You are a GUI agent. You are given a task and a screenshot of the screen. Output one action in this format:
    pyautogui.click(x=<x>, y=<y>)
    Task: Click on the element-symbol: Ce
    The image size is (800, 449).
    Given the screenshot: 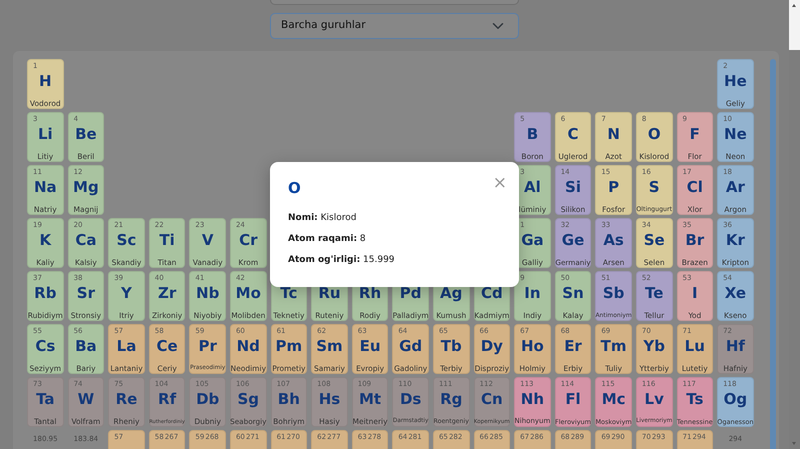 What is the action you would take?
    pyautogui.click(x=167, y=346)
    